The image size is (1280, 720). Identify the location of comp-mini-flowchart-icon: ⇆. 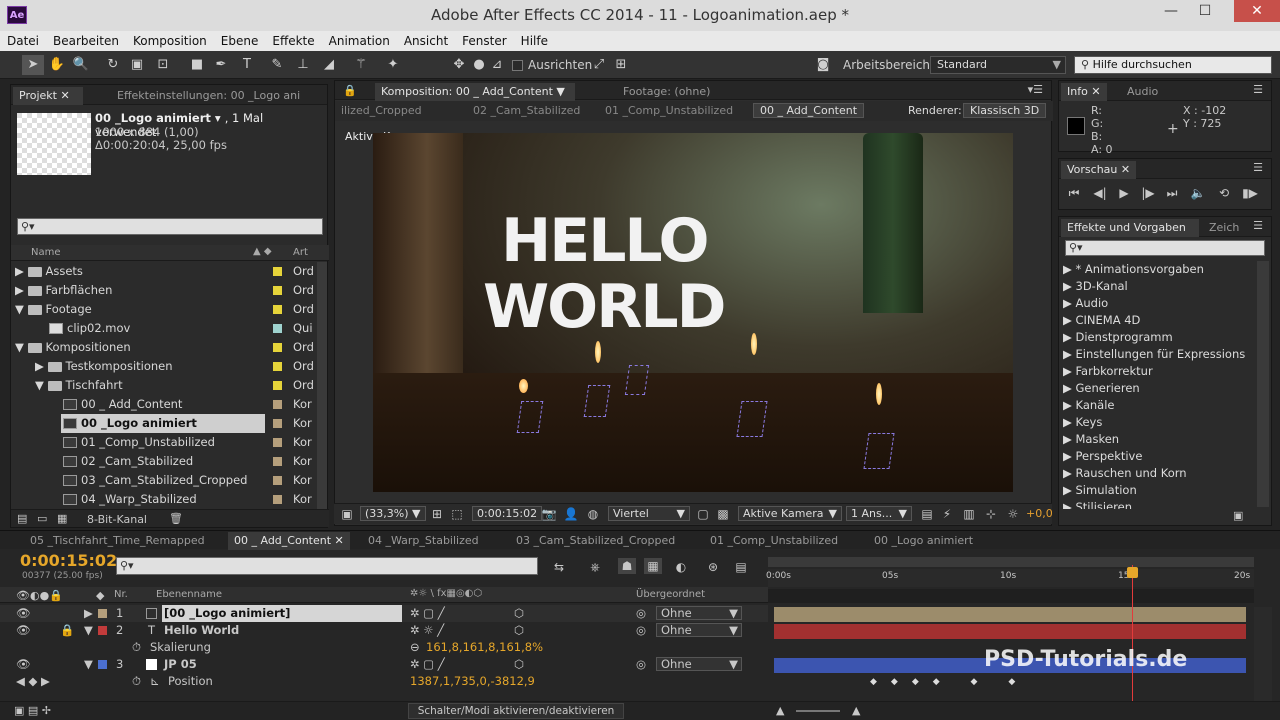
(559, 567).